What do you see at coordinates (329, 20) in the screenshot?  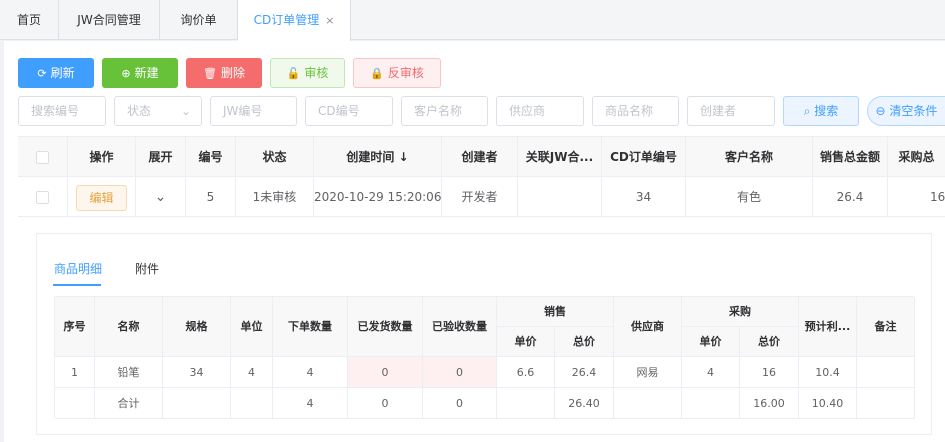 I see `close-icon: ×` at bounding box center [329, 20].